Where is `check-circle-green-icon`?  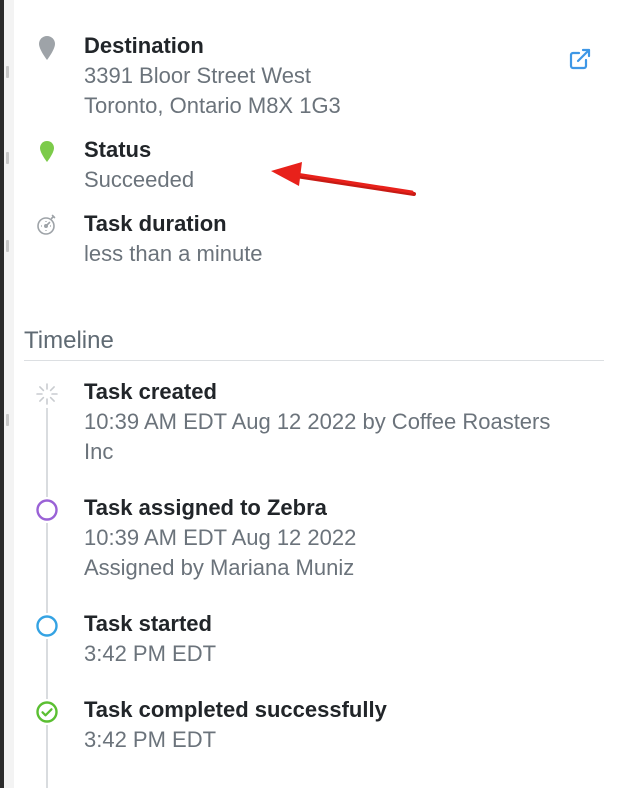
check-circle-green-icon is located at coordinates (47, 712).